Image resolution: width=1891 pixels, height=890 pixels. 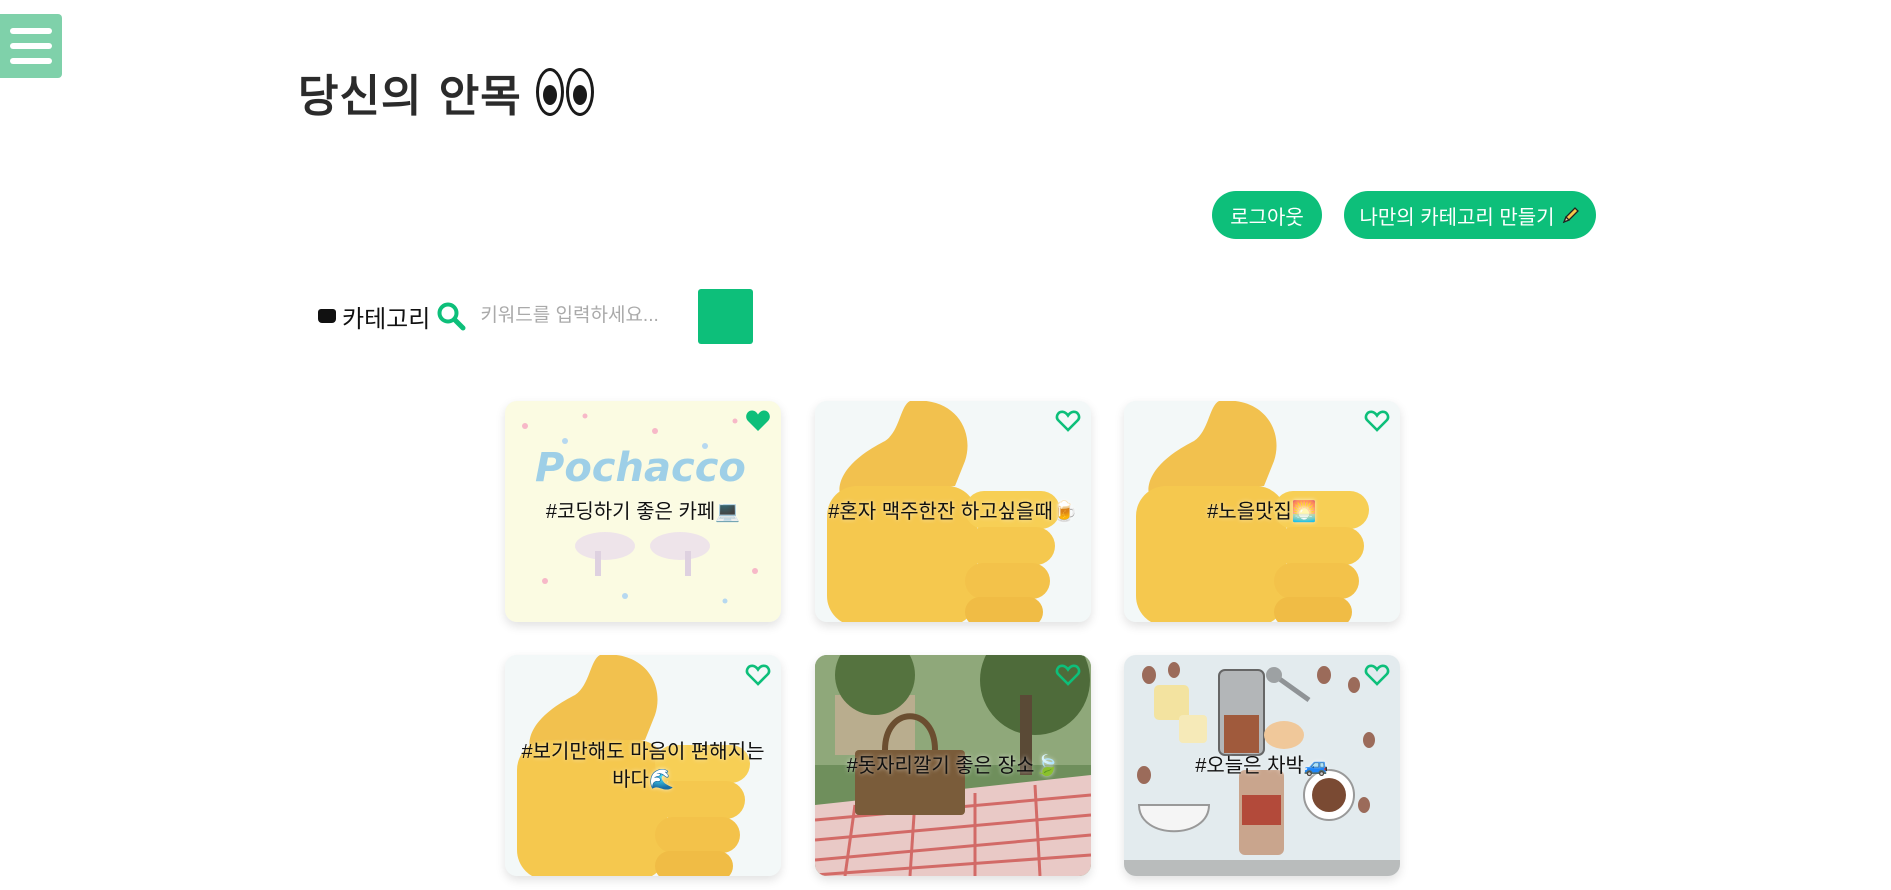 I want to click on card-title: #혼자 맥주한잔 하고싶을때🍺, so click(x=953, y=511).